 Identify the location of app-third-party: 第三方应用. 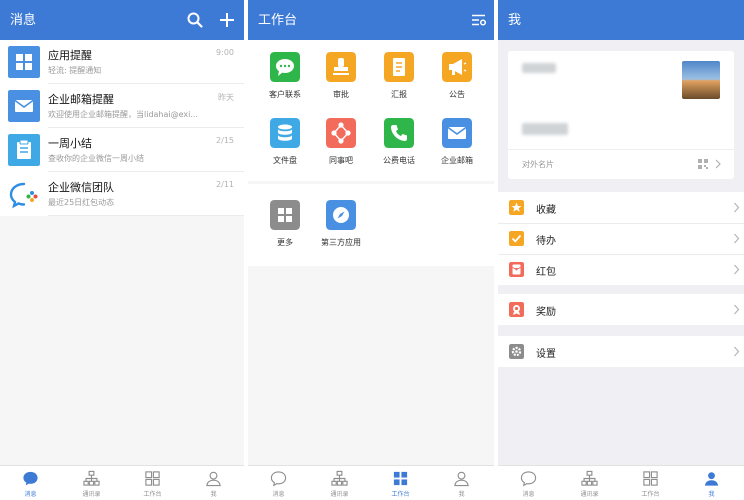
(341, 228).